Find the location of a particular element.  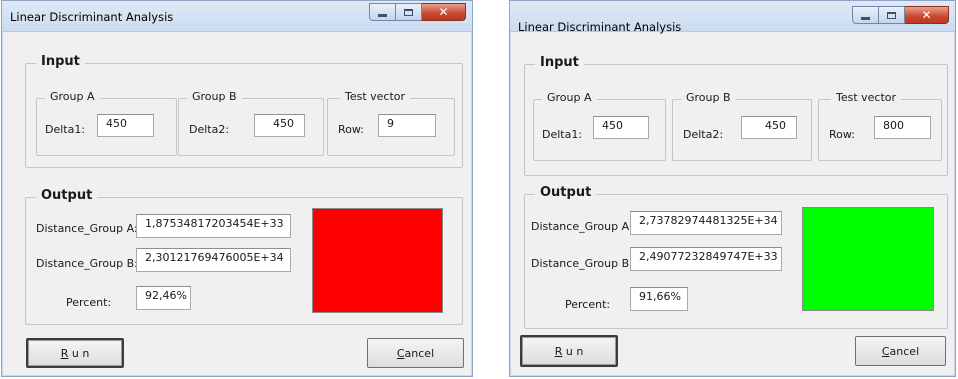

distance-a-field: 2,73782974481325E+34 is located at coordinates (706, 223).